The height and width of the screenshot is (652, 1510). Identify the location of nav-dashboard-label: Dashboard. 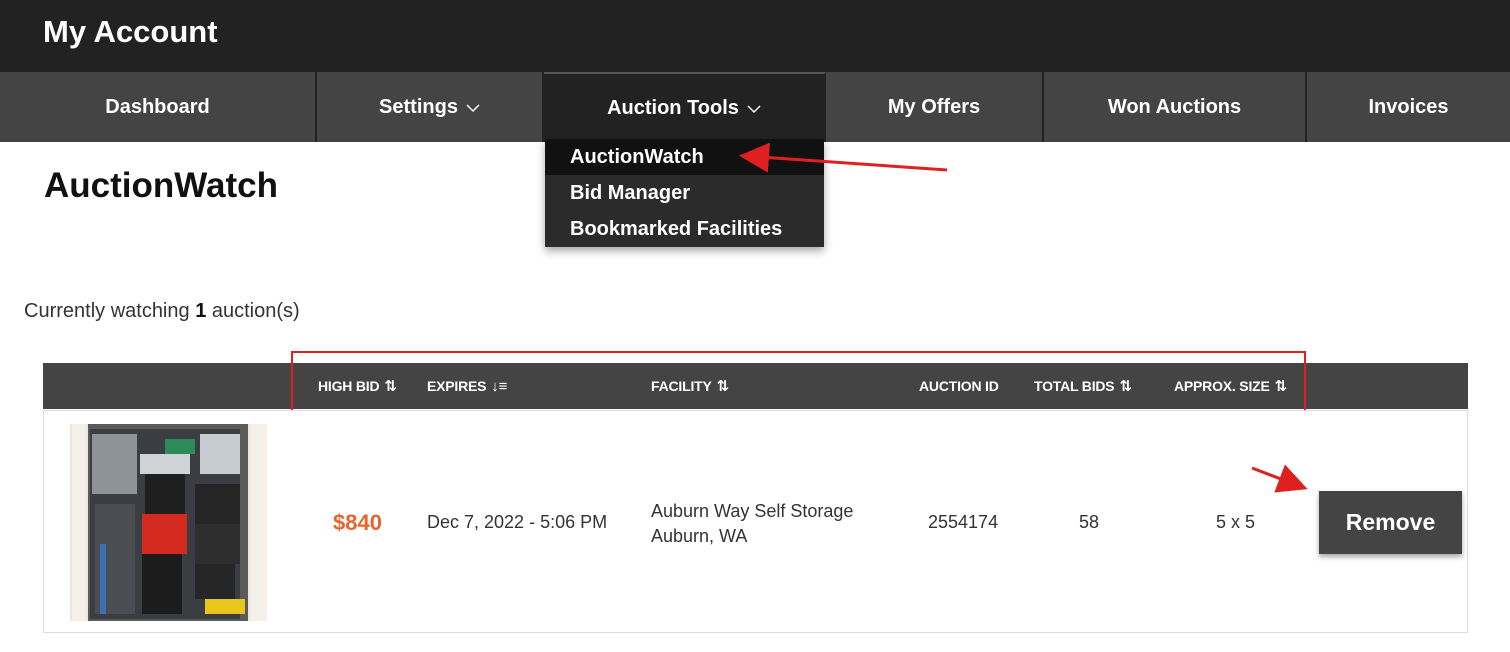
(157, 106).